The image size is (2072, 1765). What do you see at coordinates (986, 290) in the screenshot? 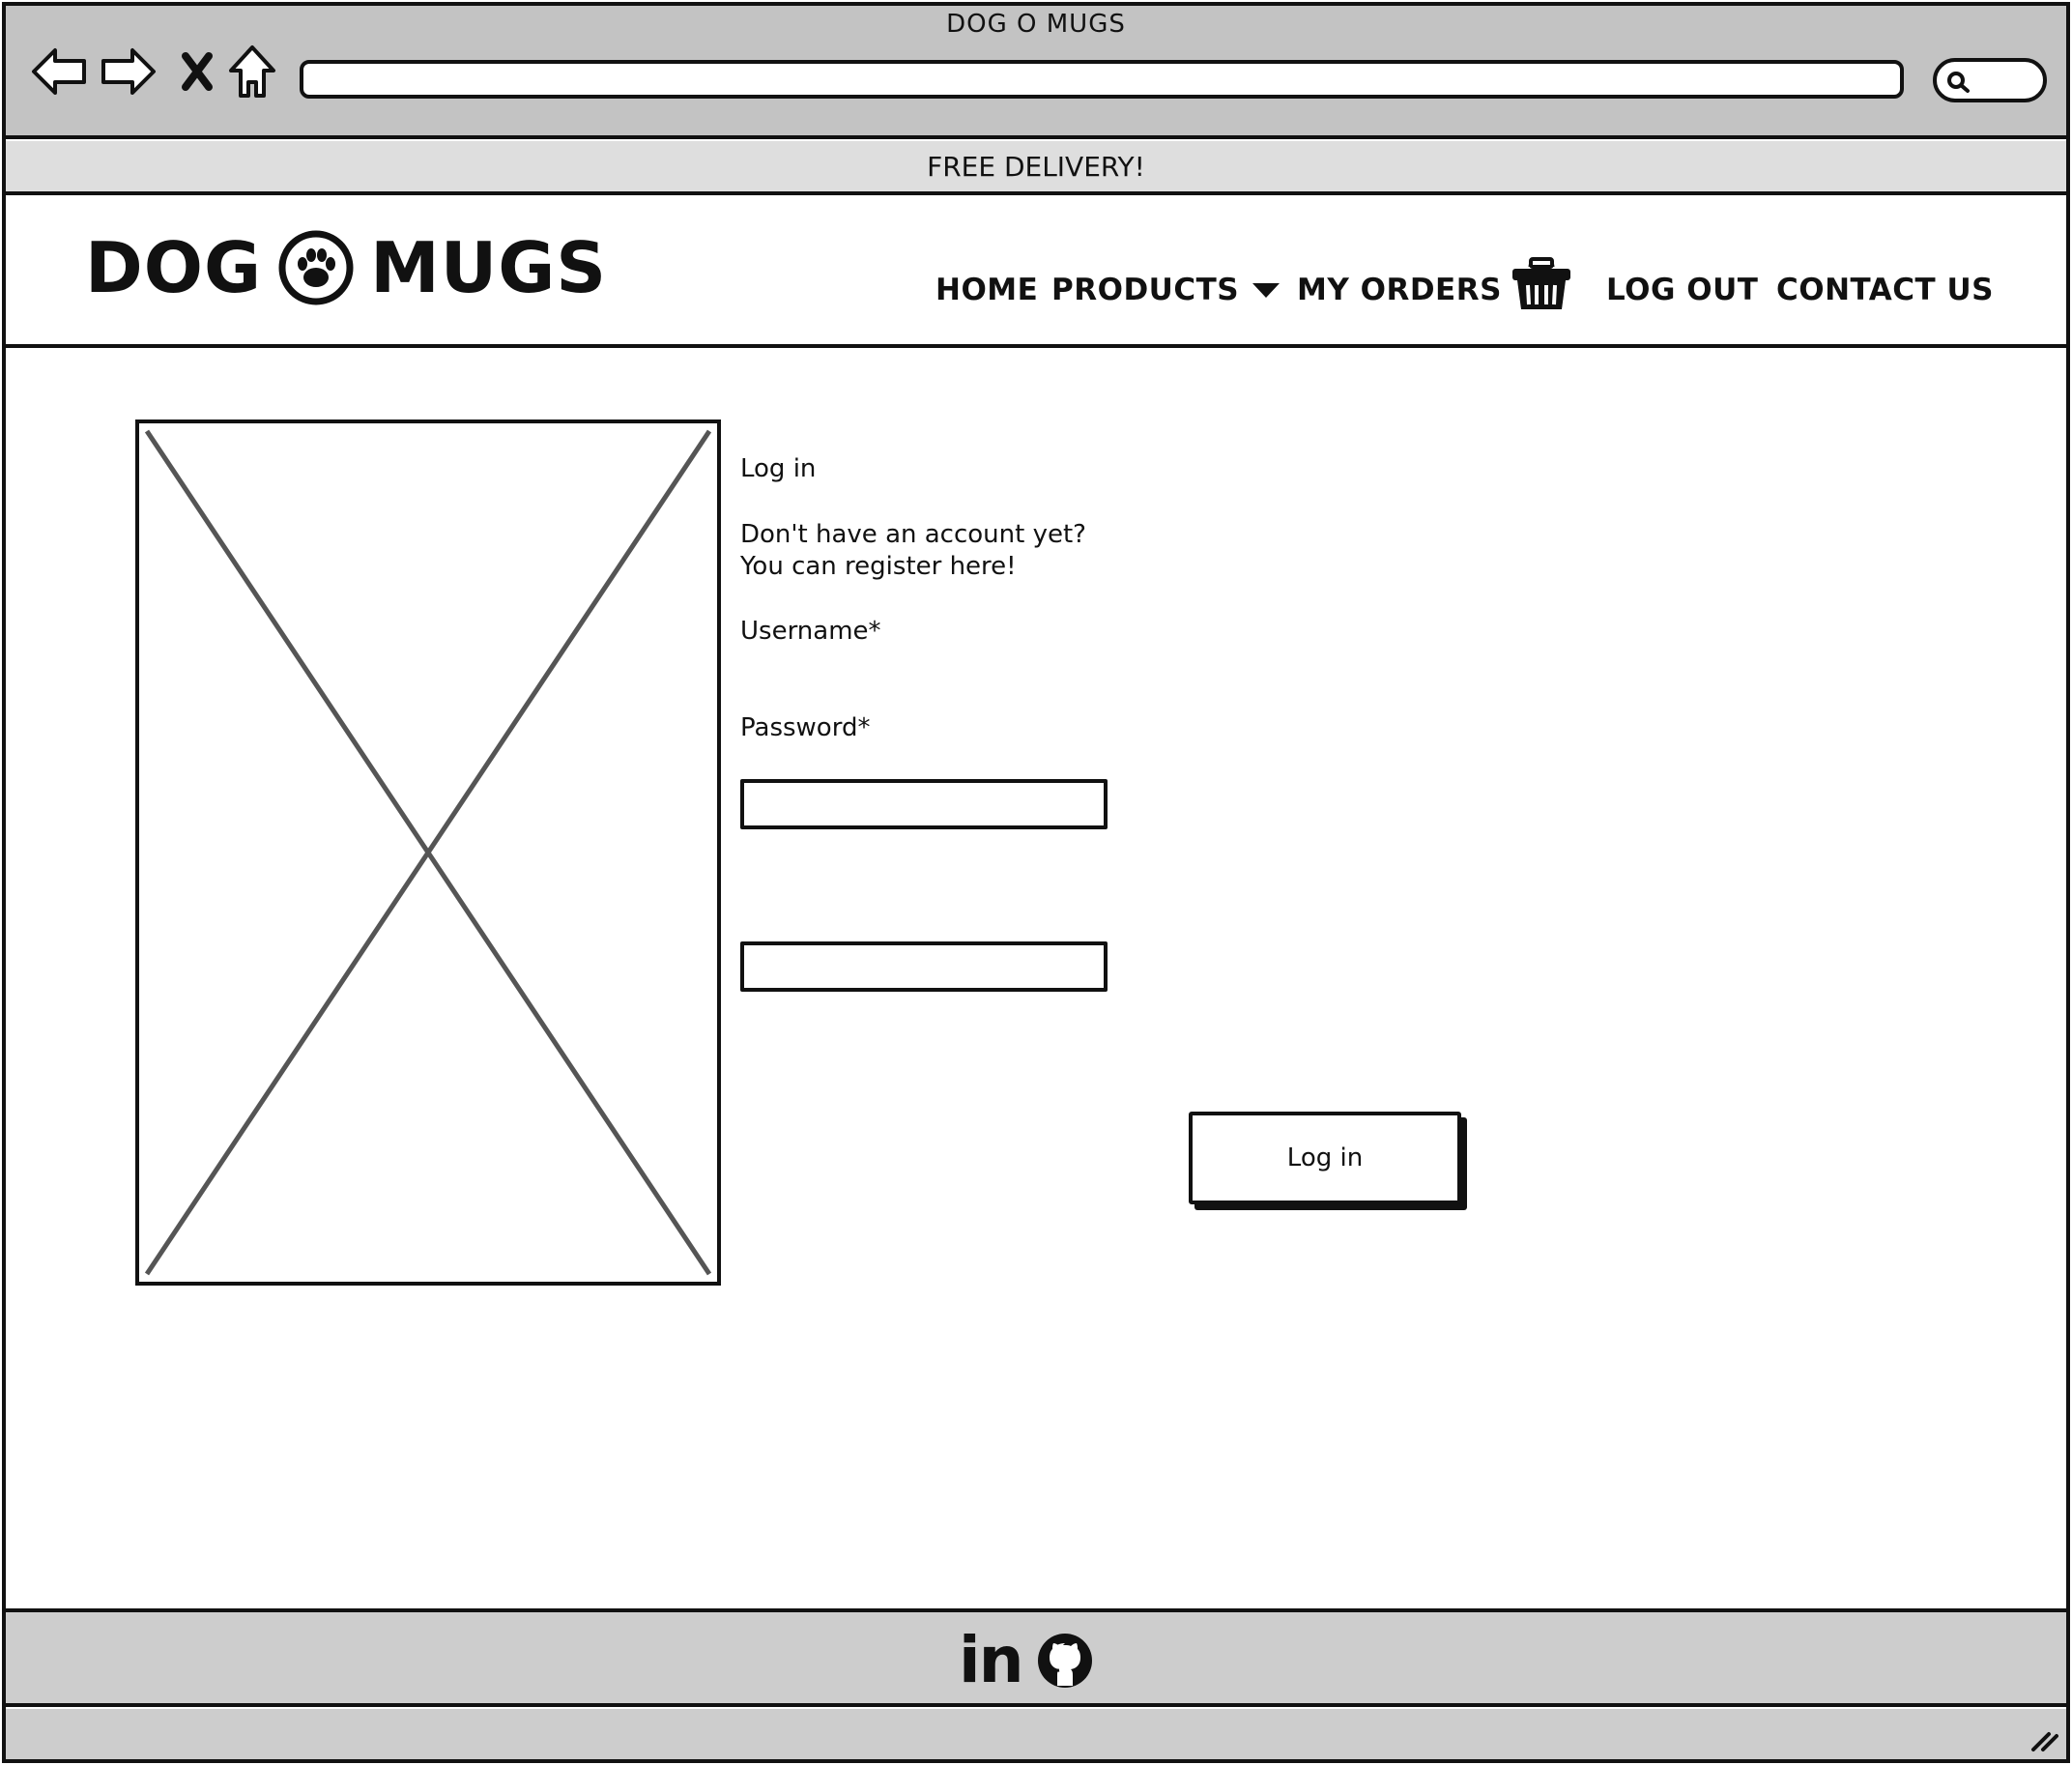
I see `nav-home: HOME` at bounding box center [986, 290].